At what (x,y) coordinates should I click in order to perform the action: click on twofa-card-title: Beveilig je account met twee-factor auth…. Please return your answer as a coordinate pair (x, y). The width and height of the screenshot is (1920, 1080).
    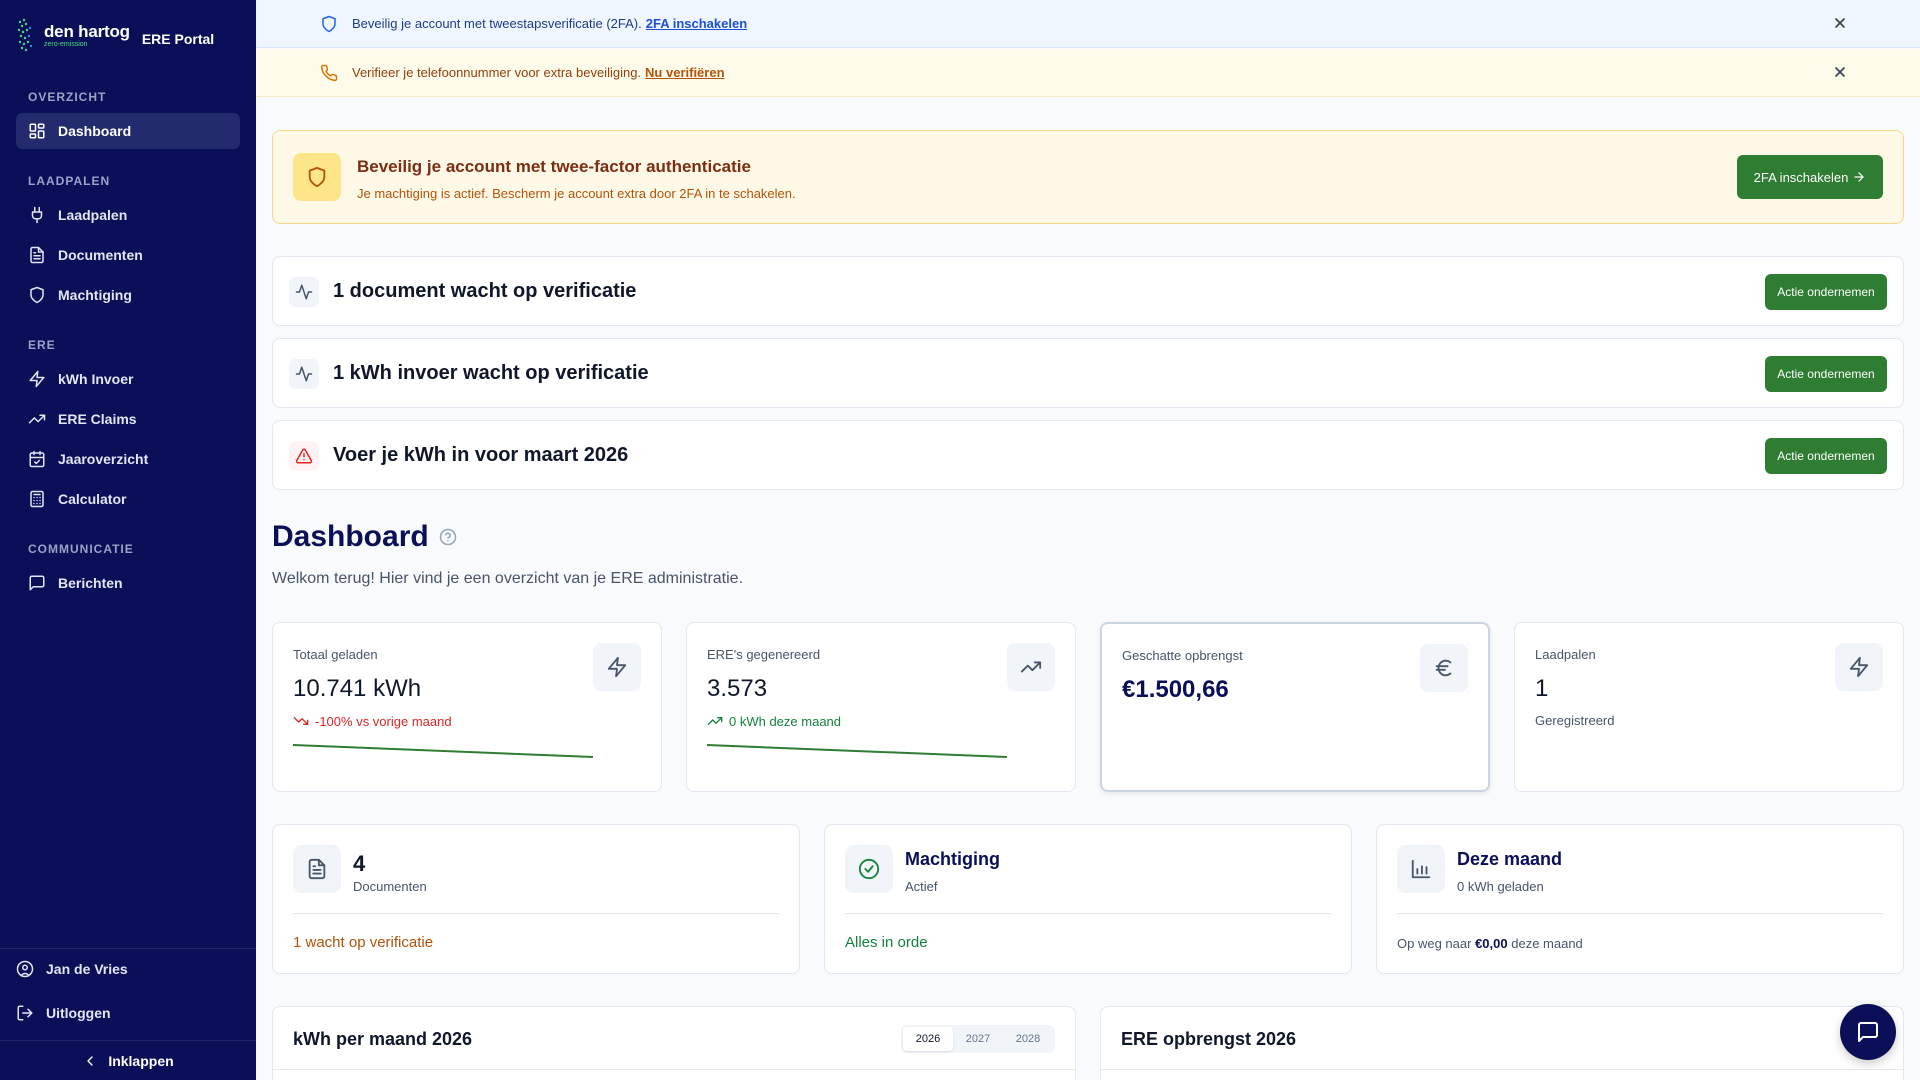
    Looking at the image, I should click on (554, 166).